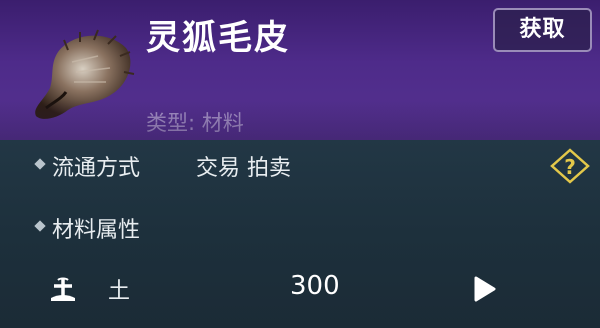  What do you see at coordinates (195, 123) in the screenshot?
I see `item-type: 类型: 材料` at bounding box center [195, 123].